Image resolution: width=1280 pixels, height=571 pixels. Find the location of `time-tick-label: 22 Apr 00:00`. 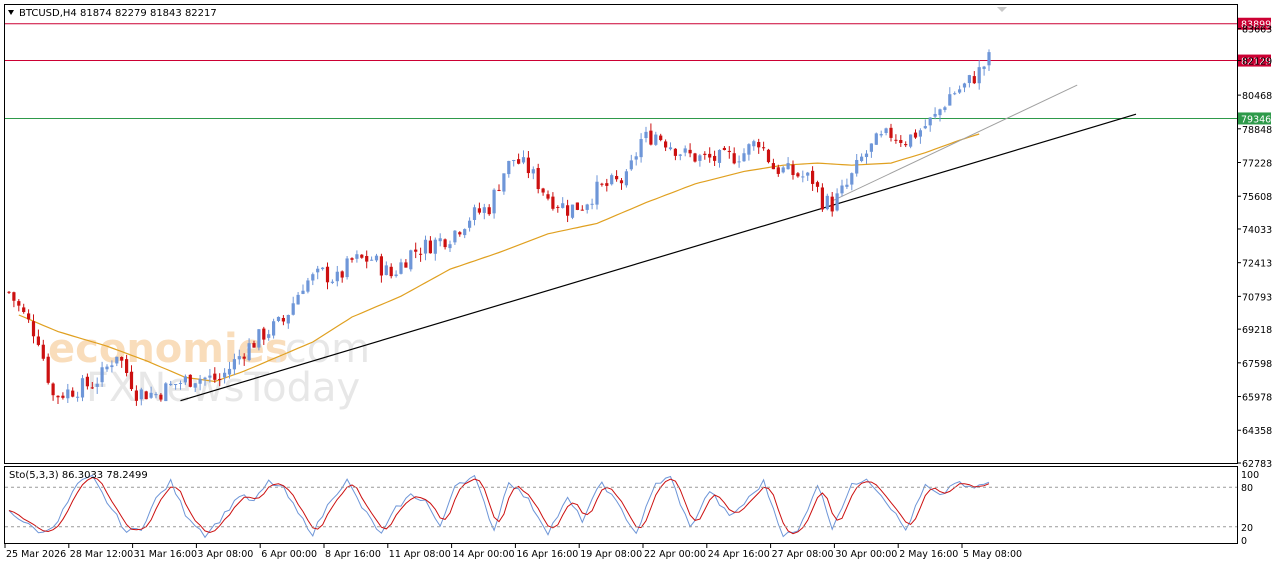

time-tick-label: 22 Apr 00:00 is located at coordinates (675, 554).